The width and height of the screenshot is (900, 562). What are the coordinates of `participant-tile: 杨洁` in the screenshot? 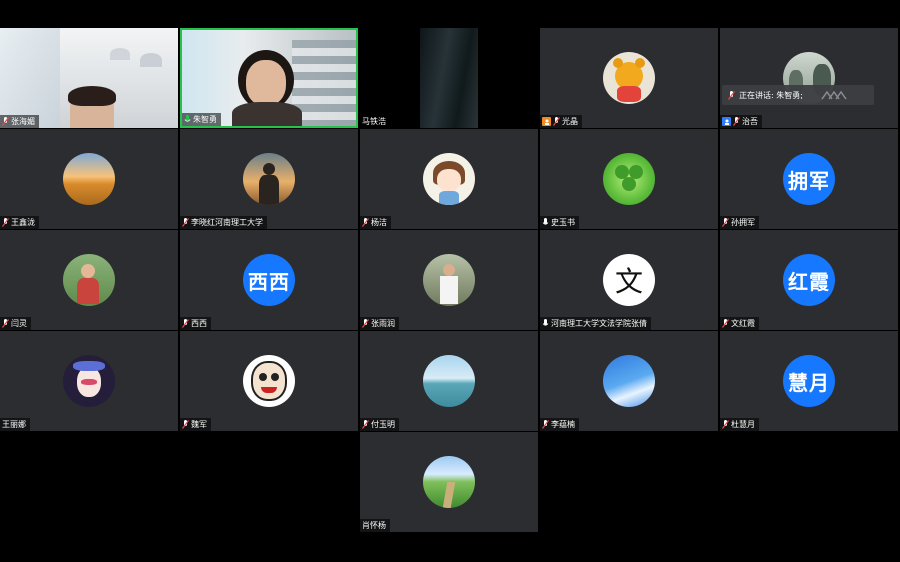 It's located at (449, 179).